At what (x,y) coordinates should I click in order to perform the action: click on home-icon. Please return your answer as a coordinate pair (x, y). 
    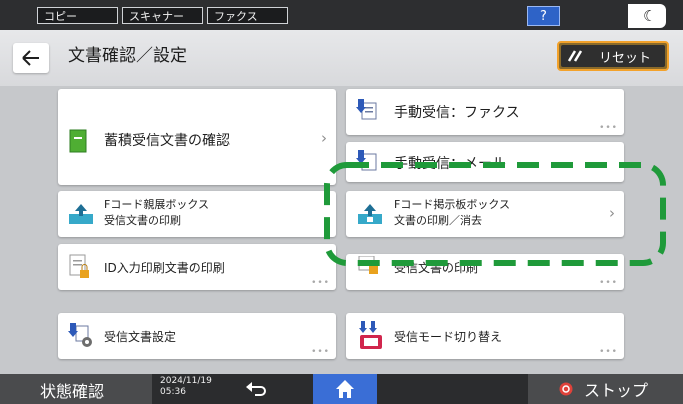
    Looking at the image, I should click on (345, 389).